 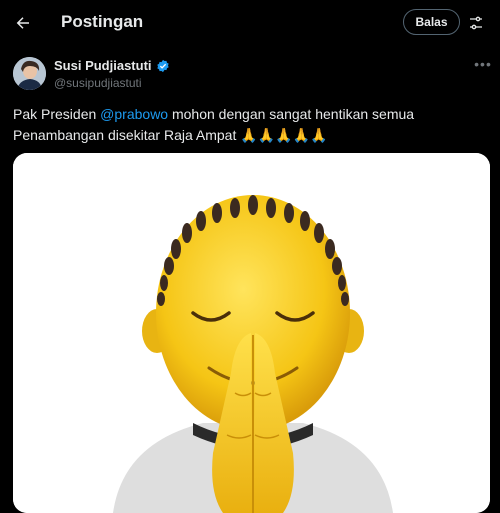 What do you see at coordinates (57, 114) in the screenshot?
I see `post-text-start: Pak Presiden` at bounding box center [57, 114].